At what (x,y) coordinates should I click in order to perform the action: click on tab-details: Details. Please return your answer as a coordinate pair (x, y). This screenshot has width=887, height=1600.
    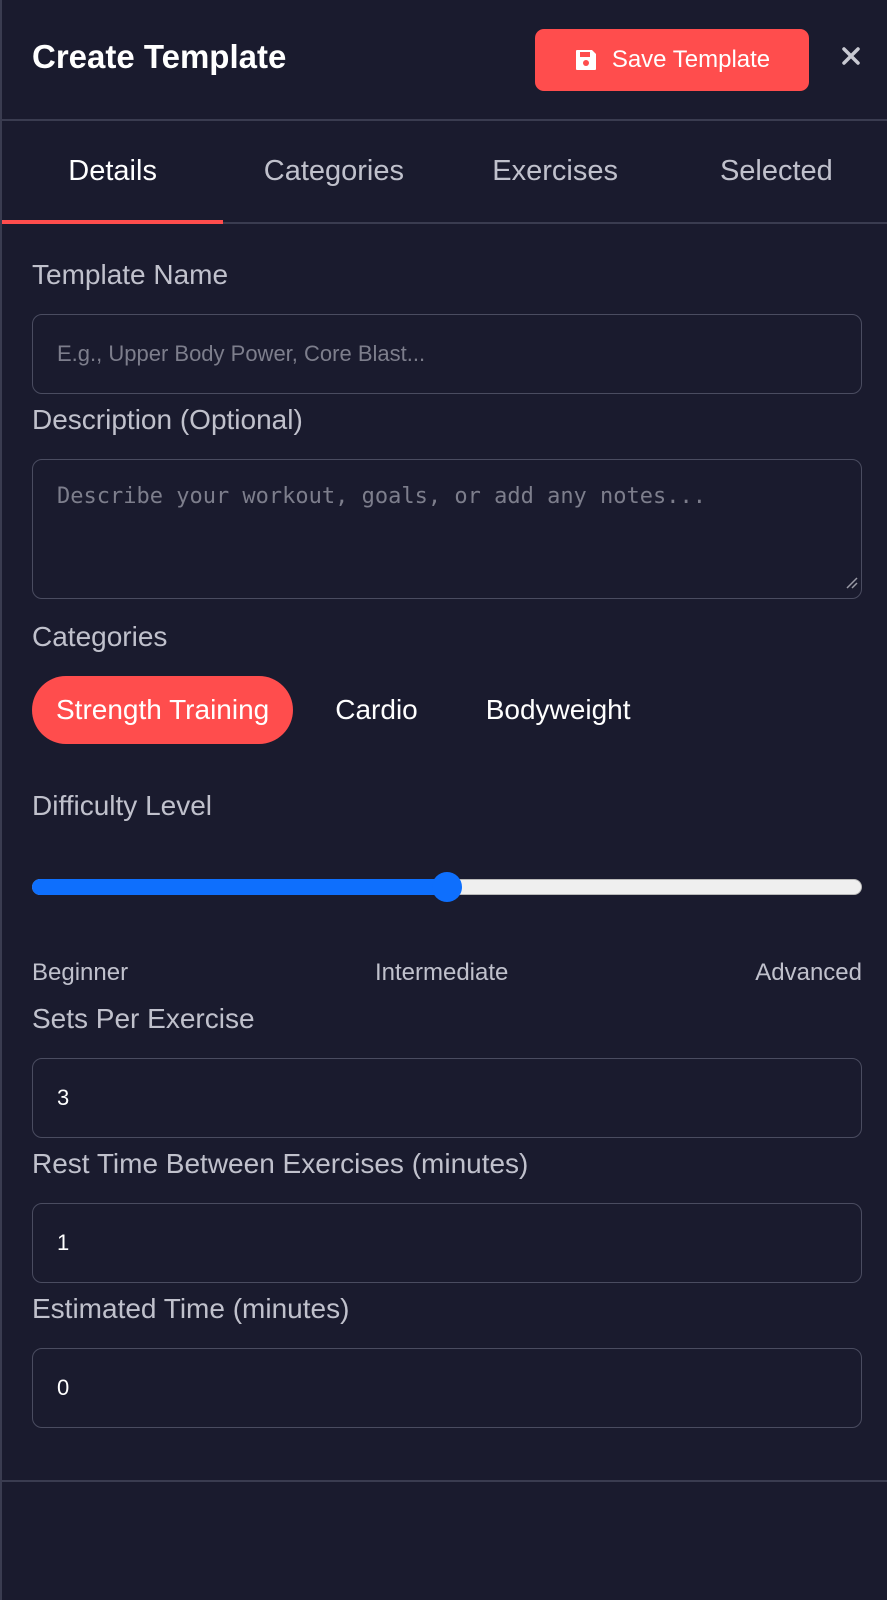
    Looking at the image, I should click on (113, 172).